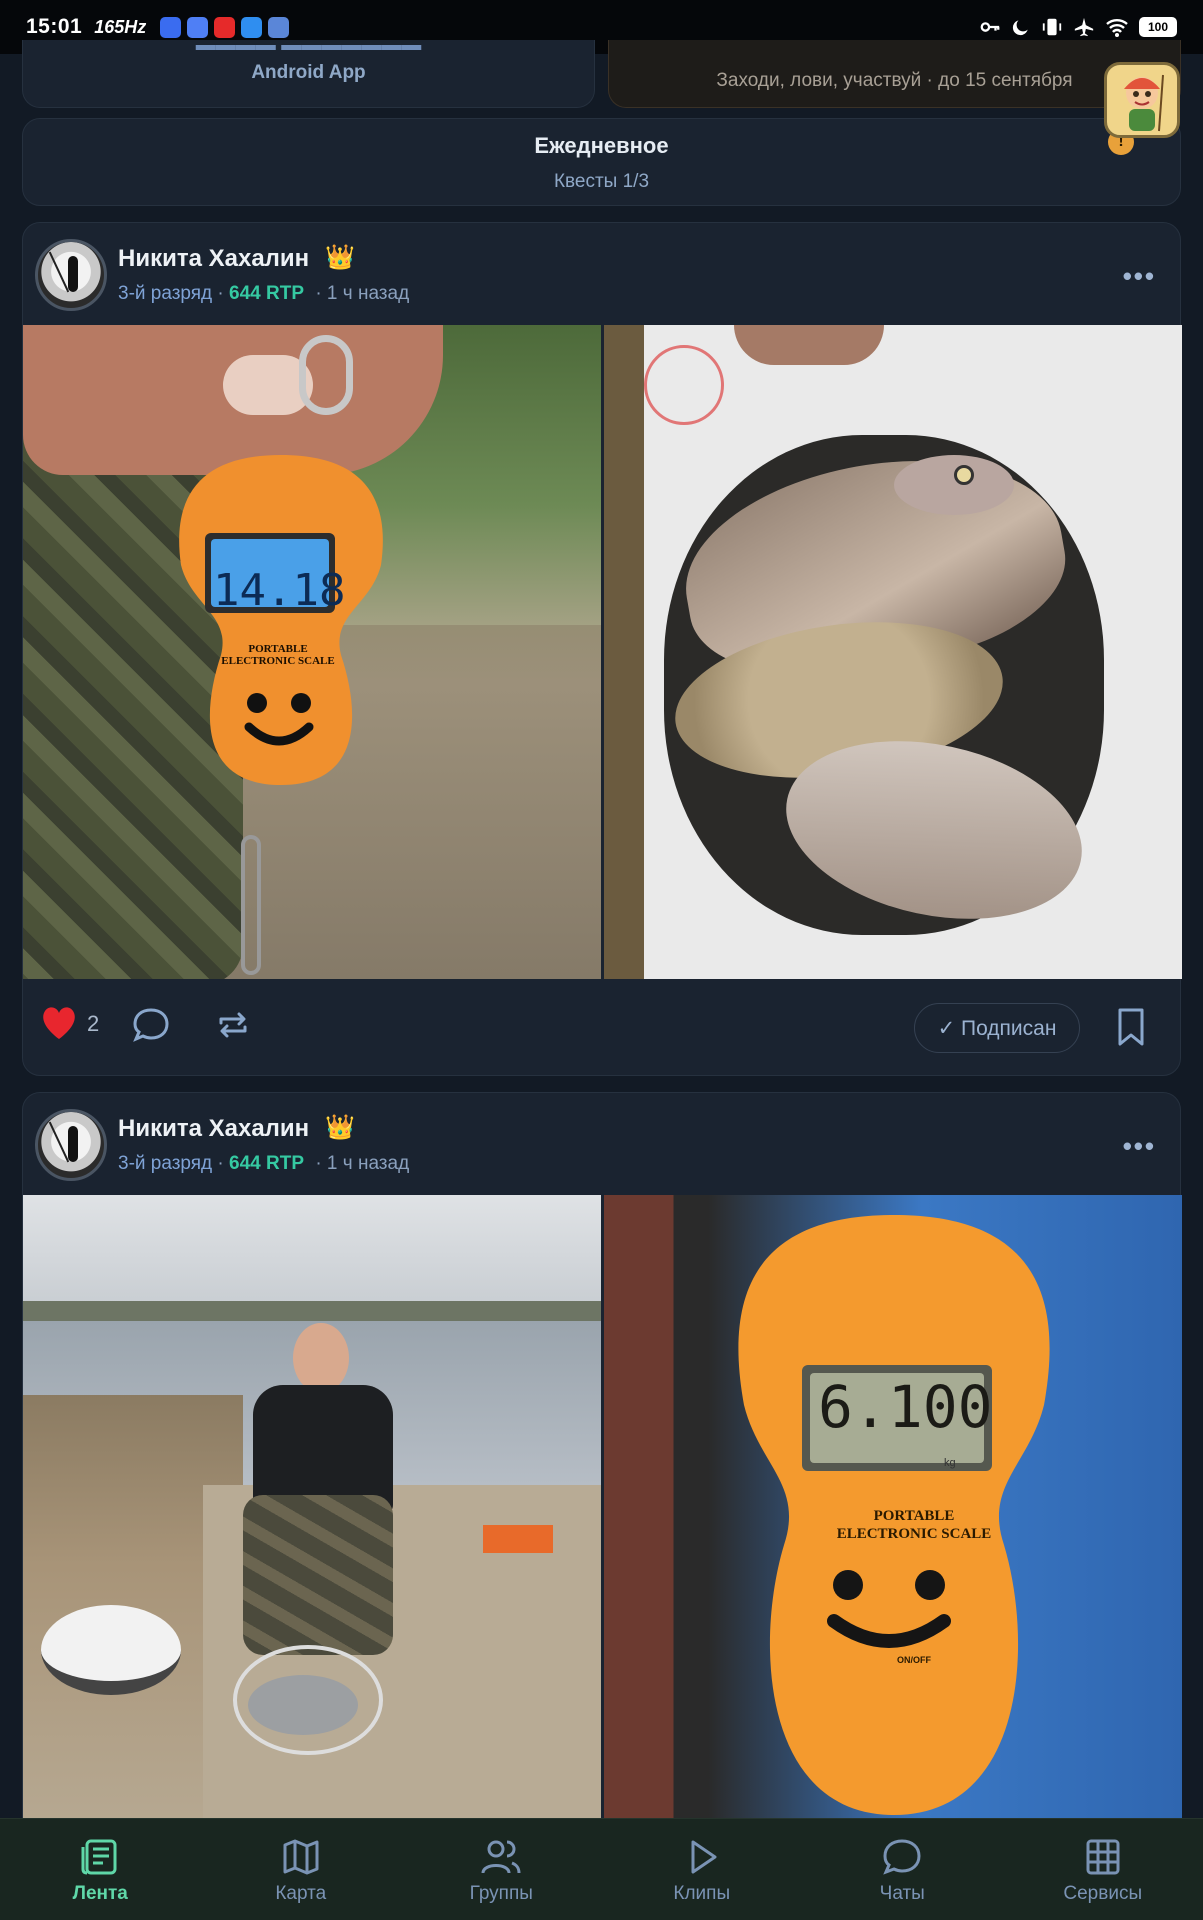  Describe the element at coordinates (905, 1407) in the screenshot. I see `scale-reading: 6.100` at that location.